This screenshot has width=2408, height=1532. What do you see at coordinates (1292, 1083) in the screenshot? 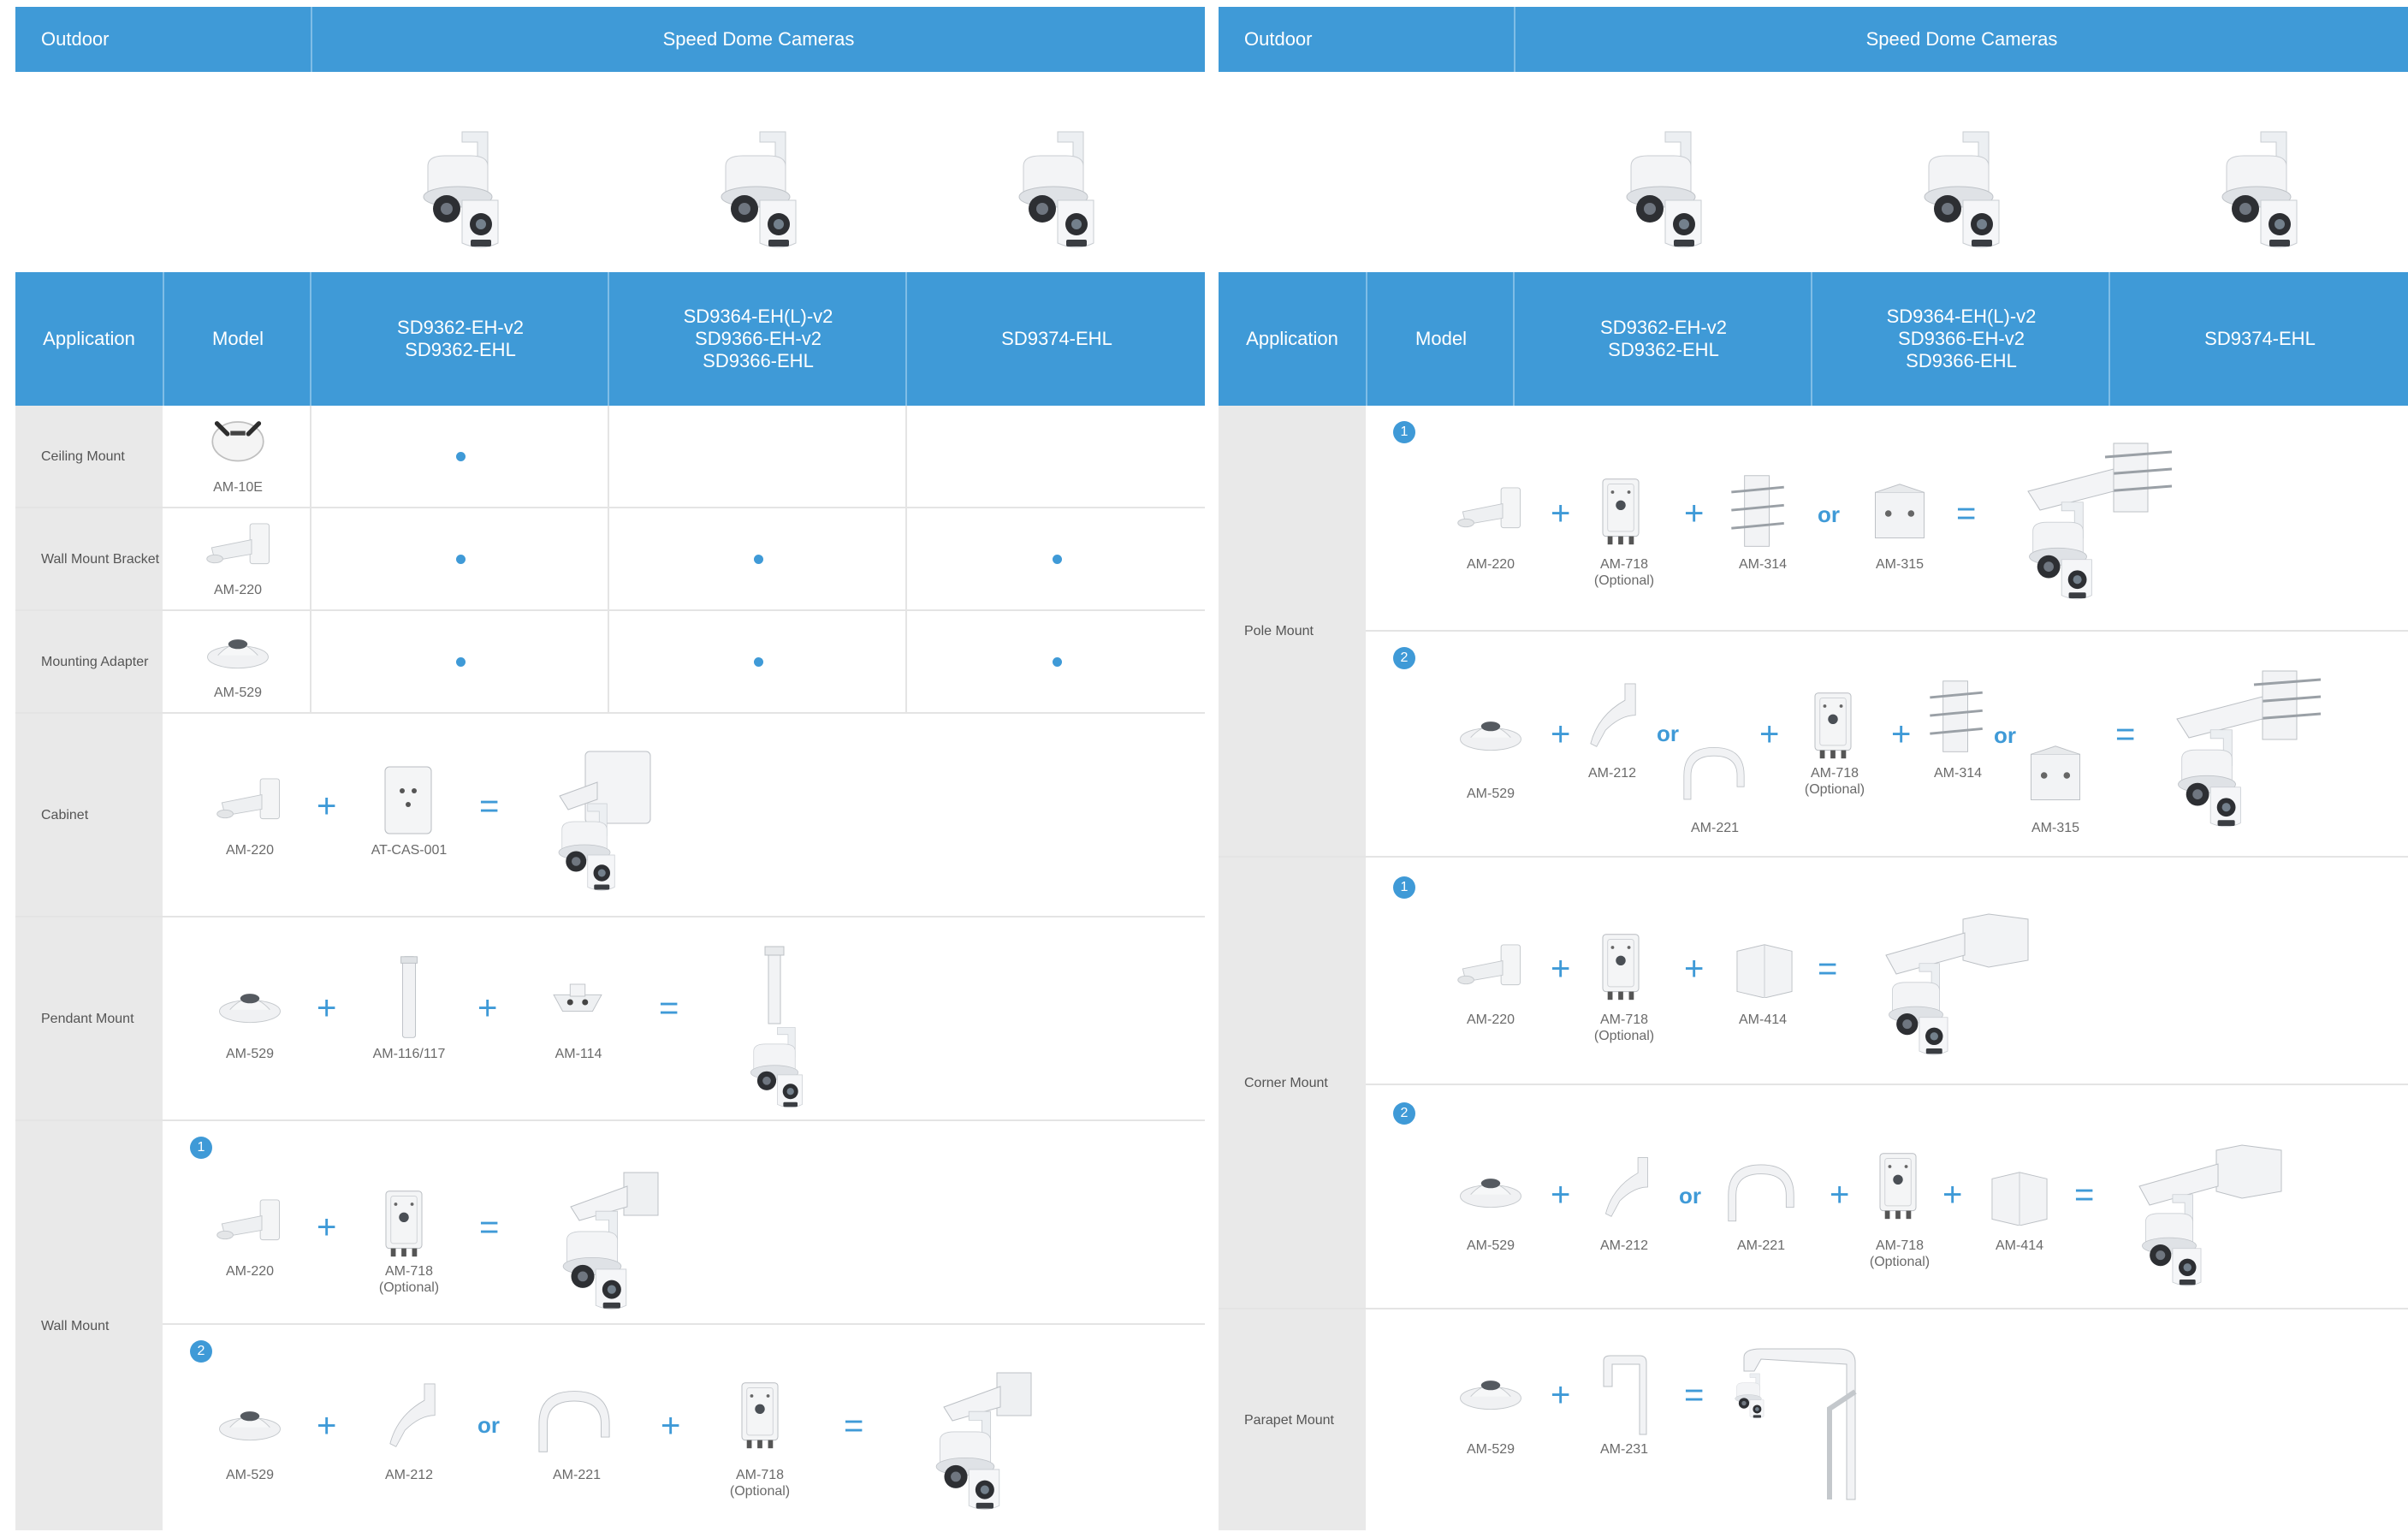
I see `application-label: Corner Mount` at bounding box center [1292, 1083].